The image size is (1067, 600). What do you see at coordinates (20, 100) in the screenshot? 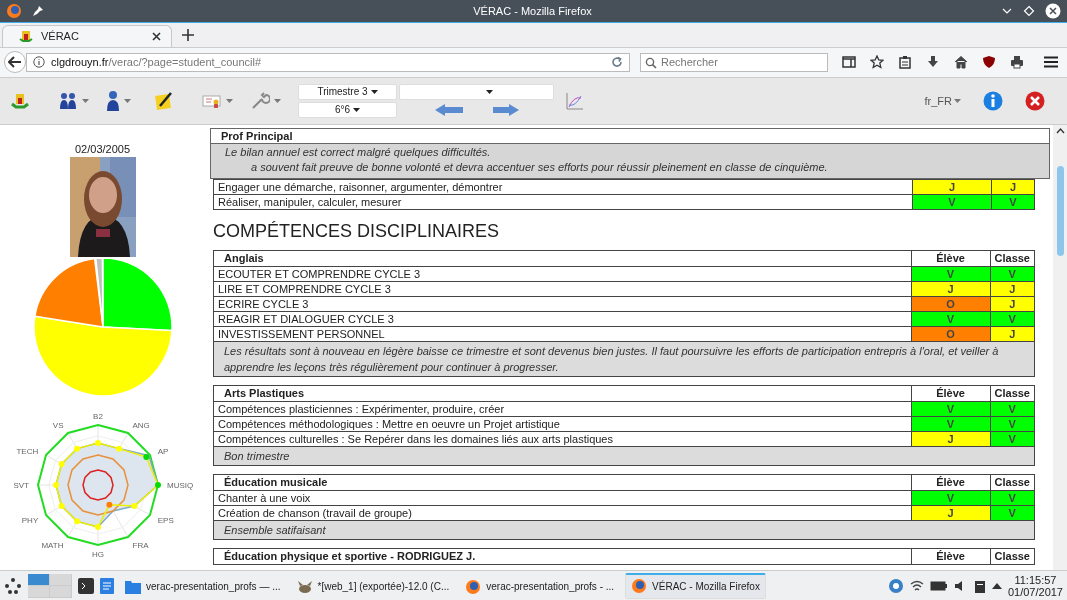
I see `house-icon` at bounding box center [20, 100].